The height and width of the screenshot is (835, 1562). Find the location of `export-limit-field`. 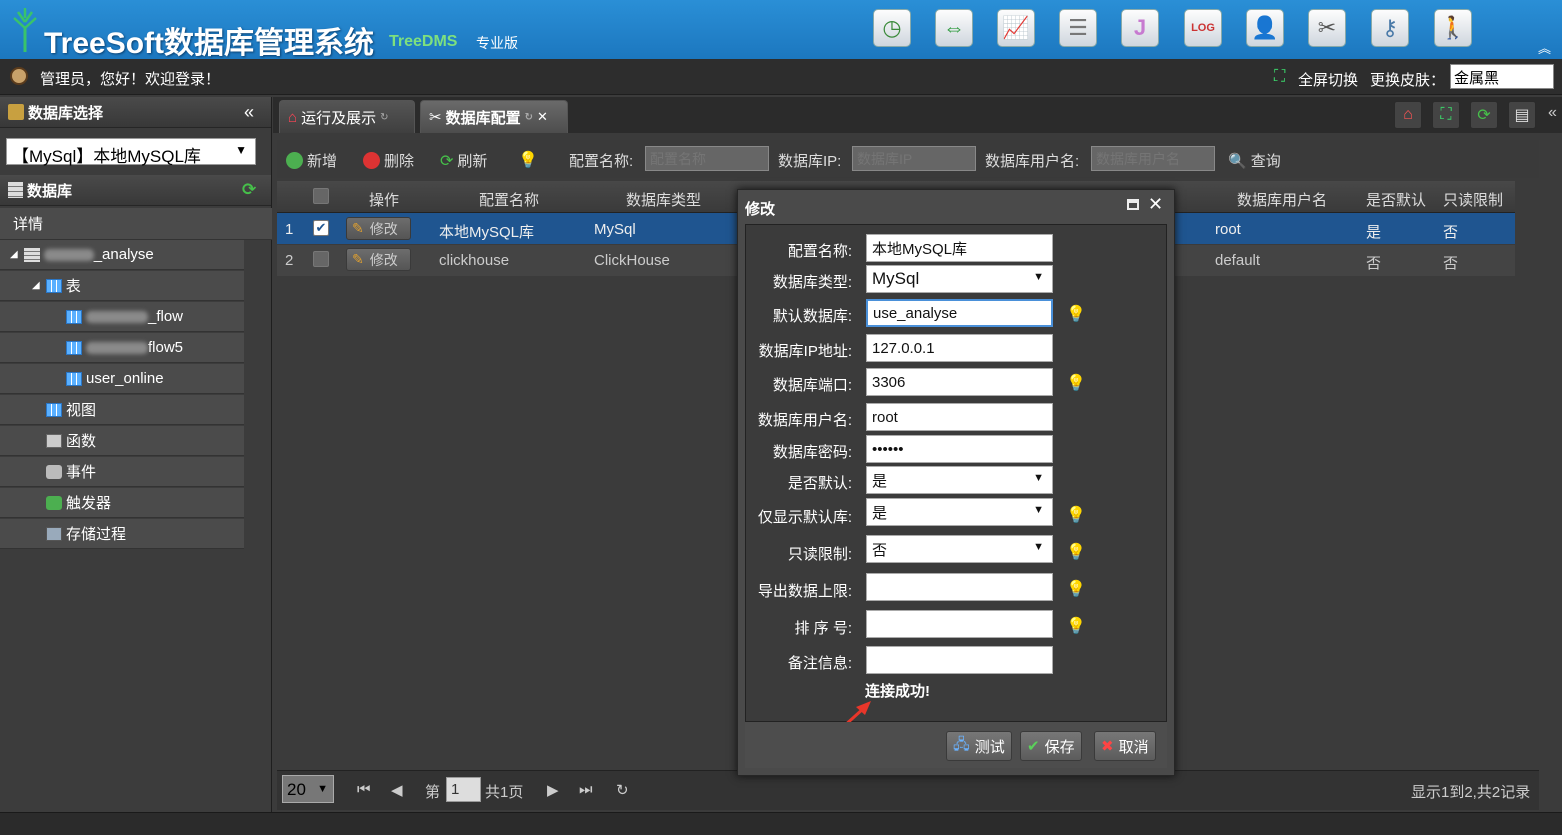

export-limit-field is located at coordinates (959, 587).